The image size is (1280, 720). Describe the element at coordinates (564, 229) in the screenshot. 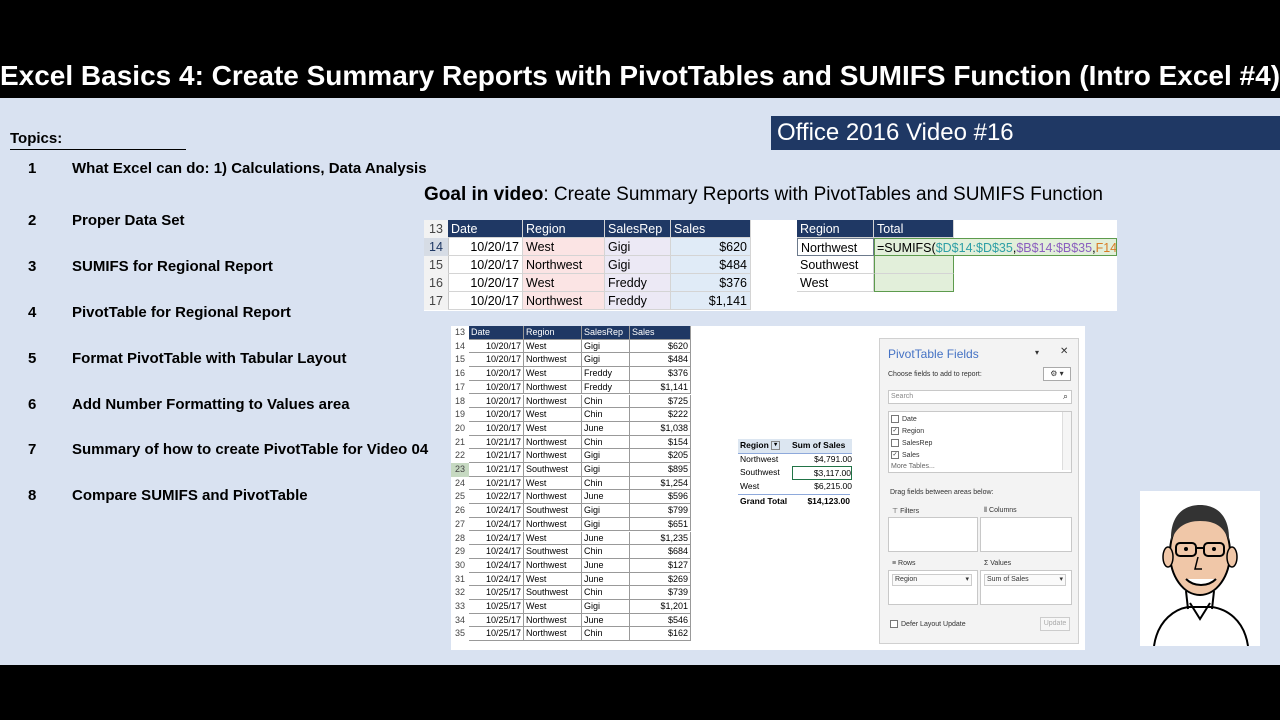

I see `column-header: Region` at that location.